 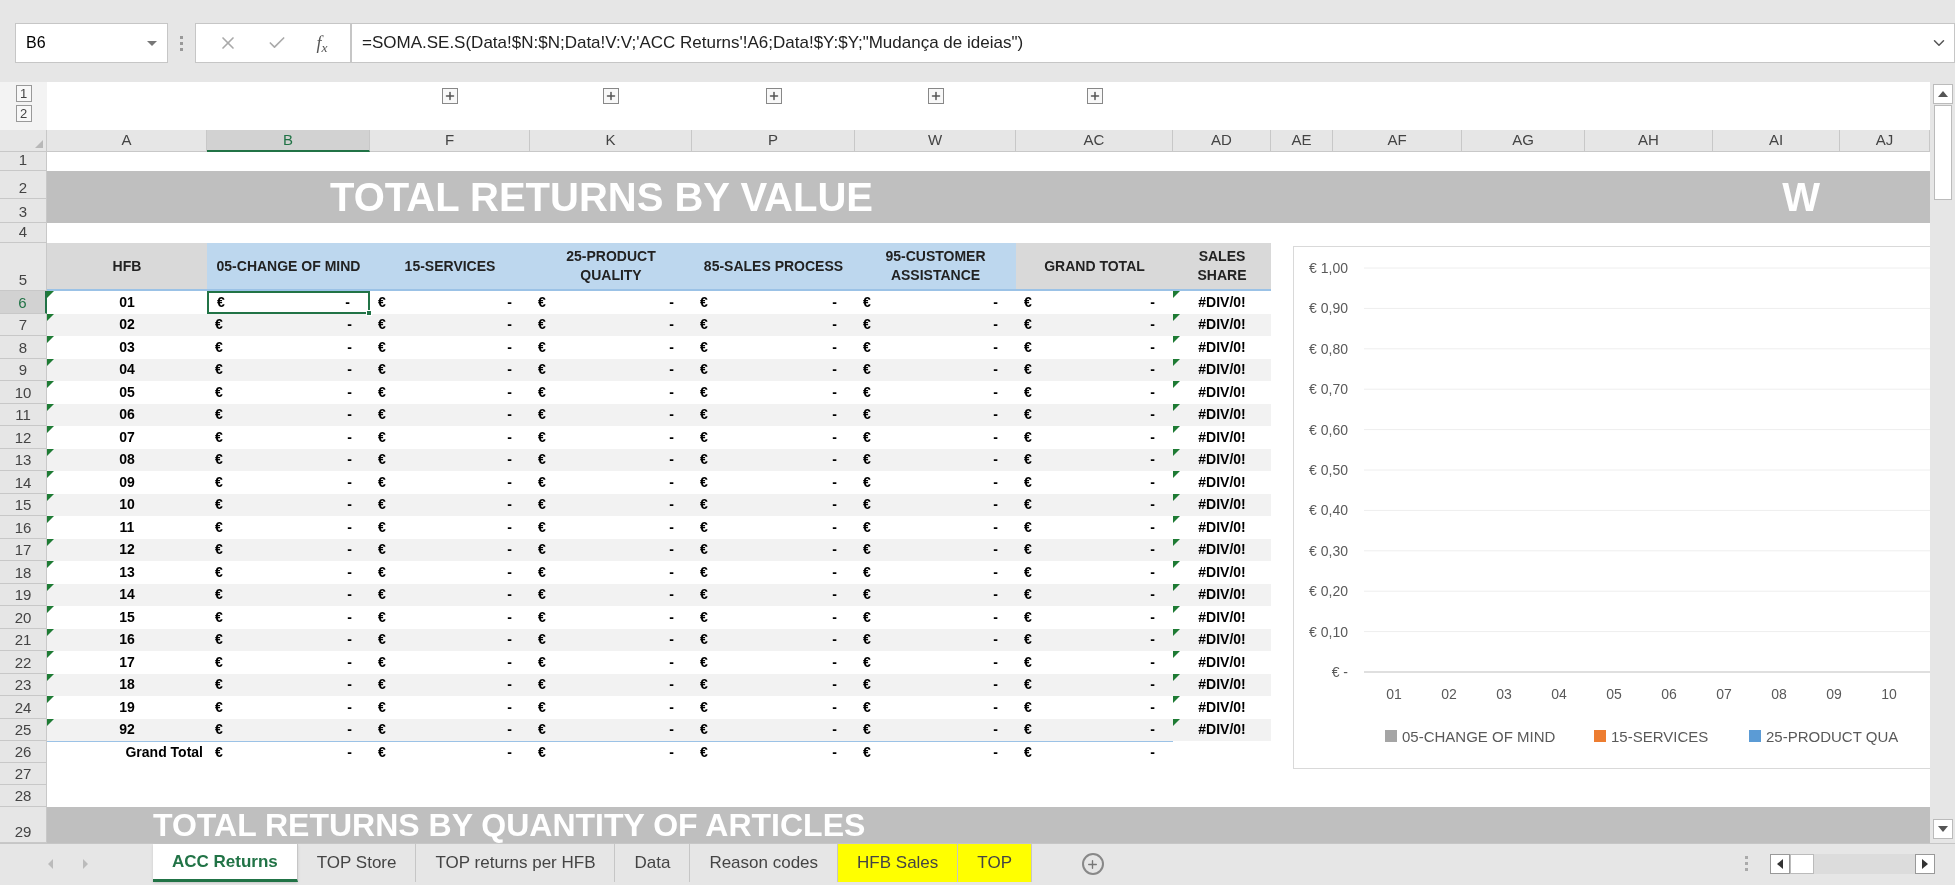 I want to click on active-cell: € -, so click(x=288, y=302).